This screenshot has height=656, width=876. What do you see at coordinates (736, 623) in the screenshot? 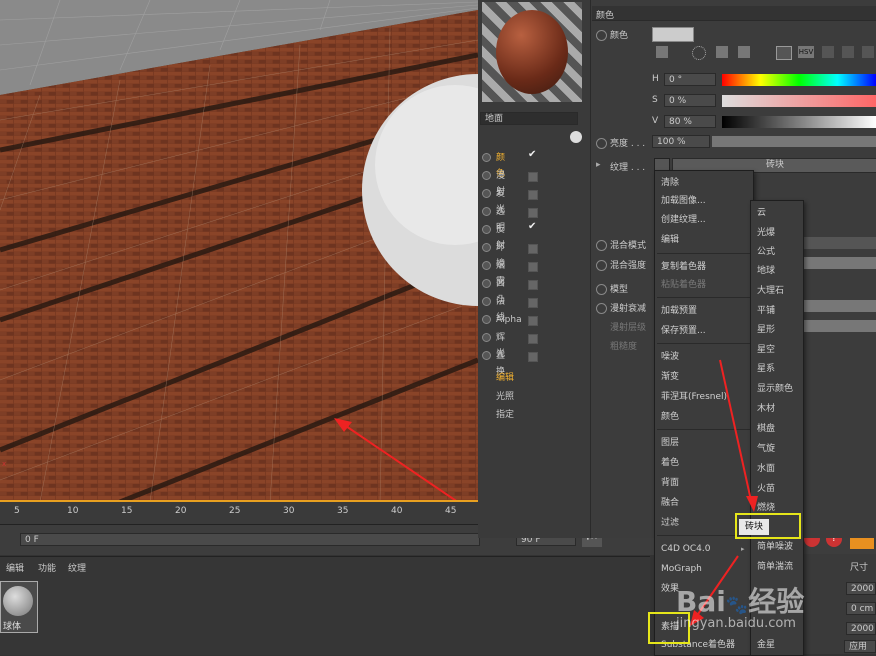
I see `watermark-url: jingyan.baidu.com` at bounding box center [736, 623].